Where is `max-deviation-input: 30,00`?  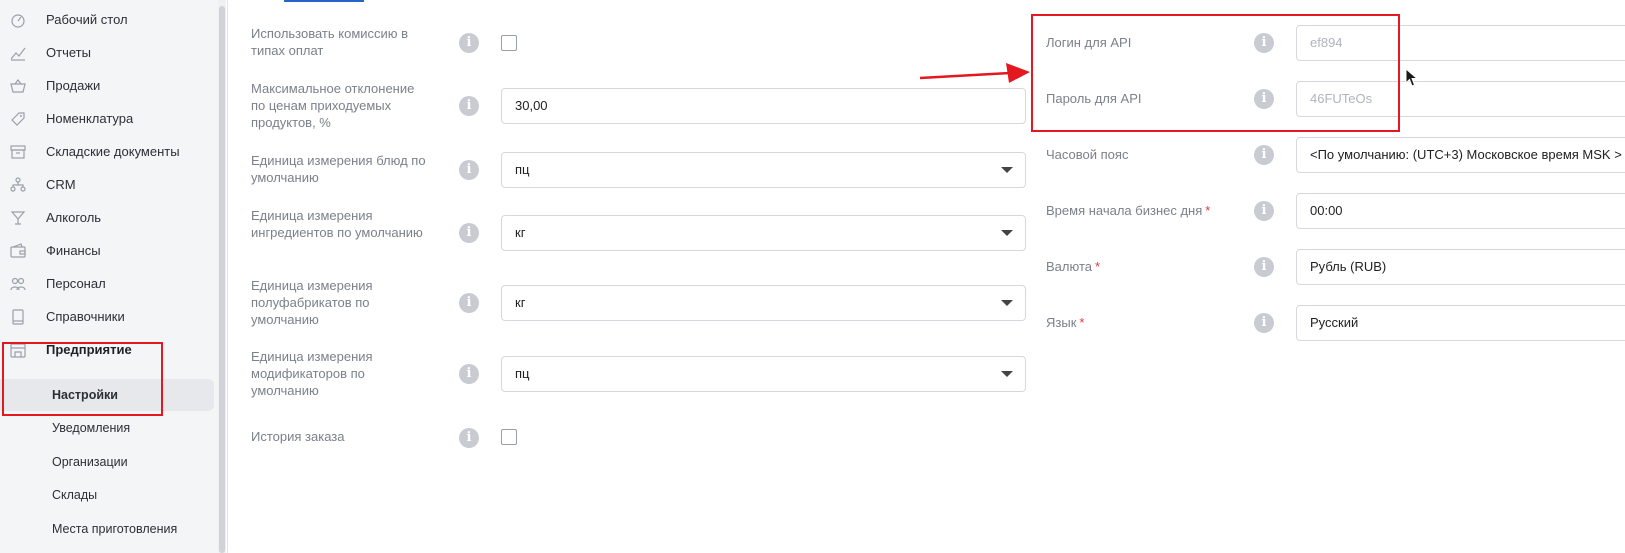
max-deviation-input: 30,00 is located at coordinates (763, 106).